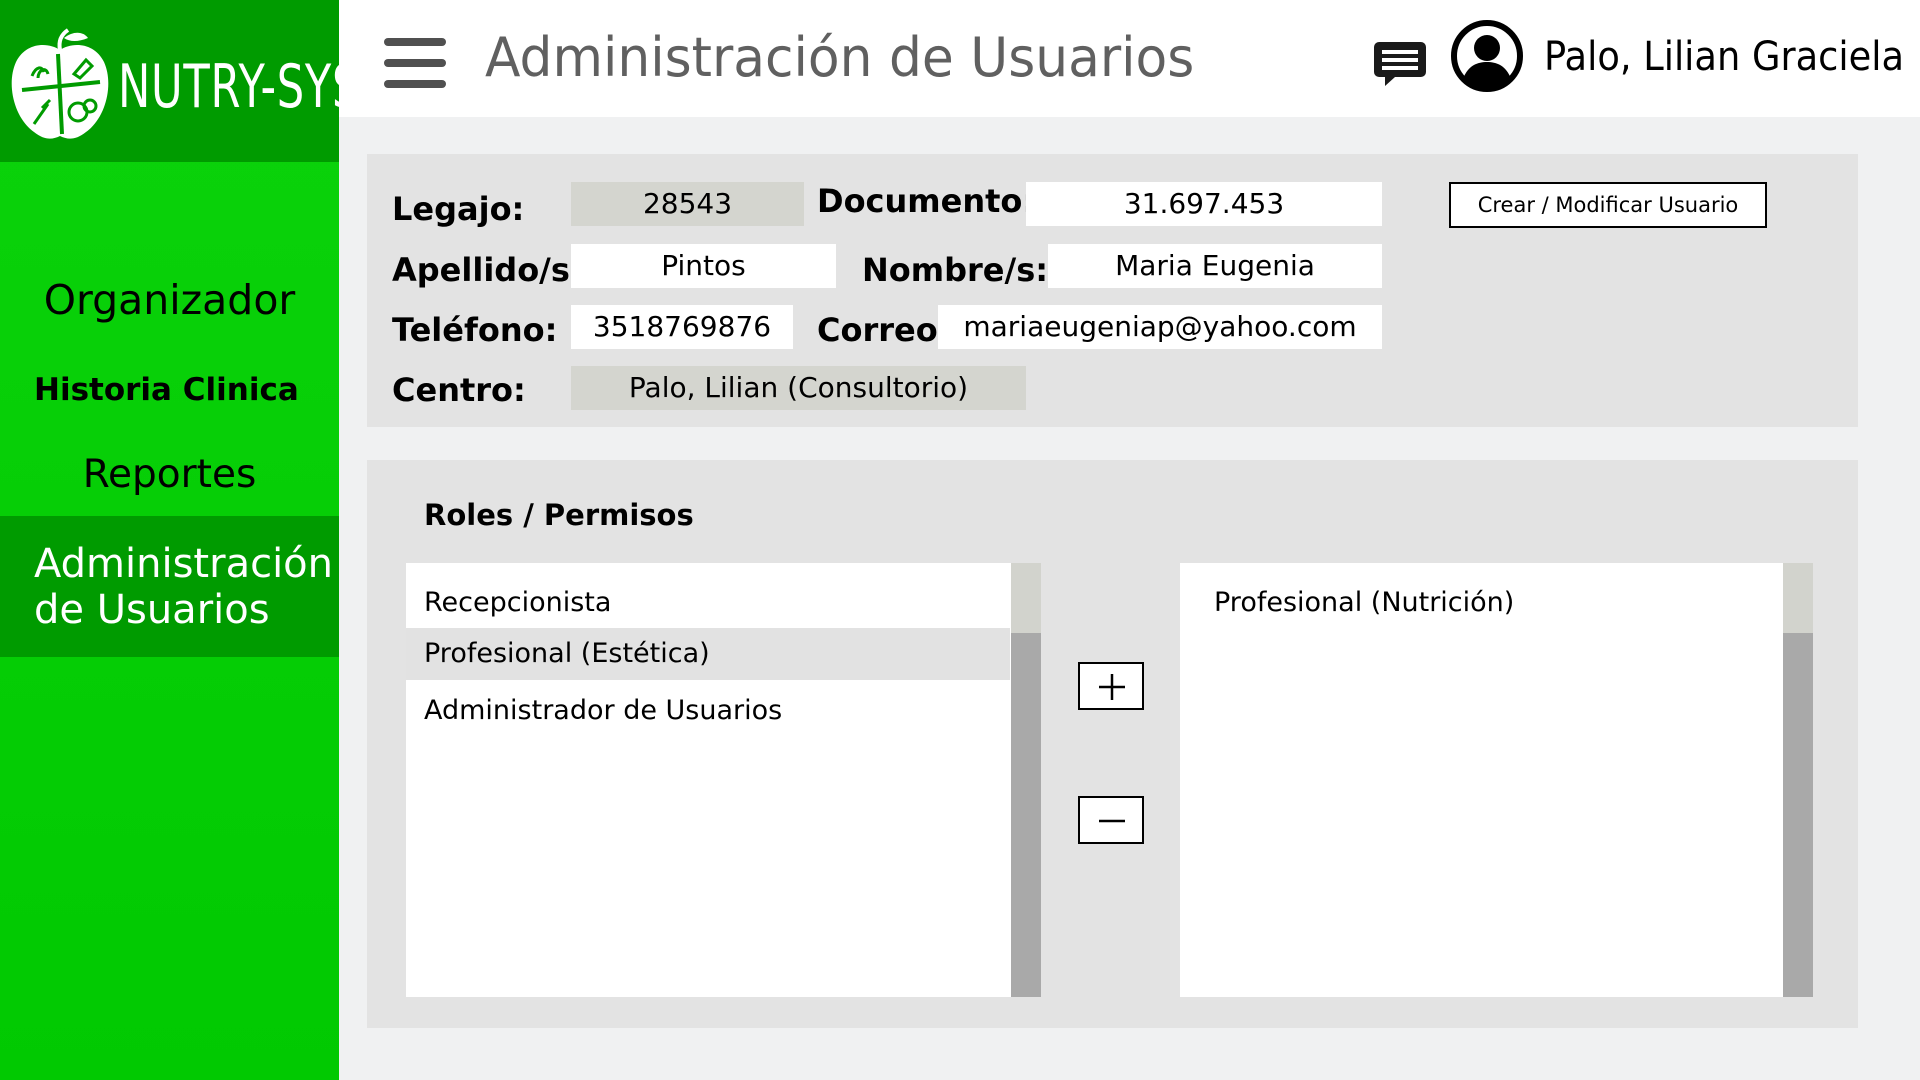 The height and width of the screenshot is (1080, 1920). What do you see at coordinates (1160, 327) in the screenshot?
I see `correo-field: mariaeugeniap@yahoo.com` at bounding box center [1160, 327].